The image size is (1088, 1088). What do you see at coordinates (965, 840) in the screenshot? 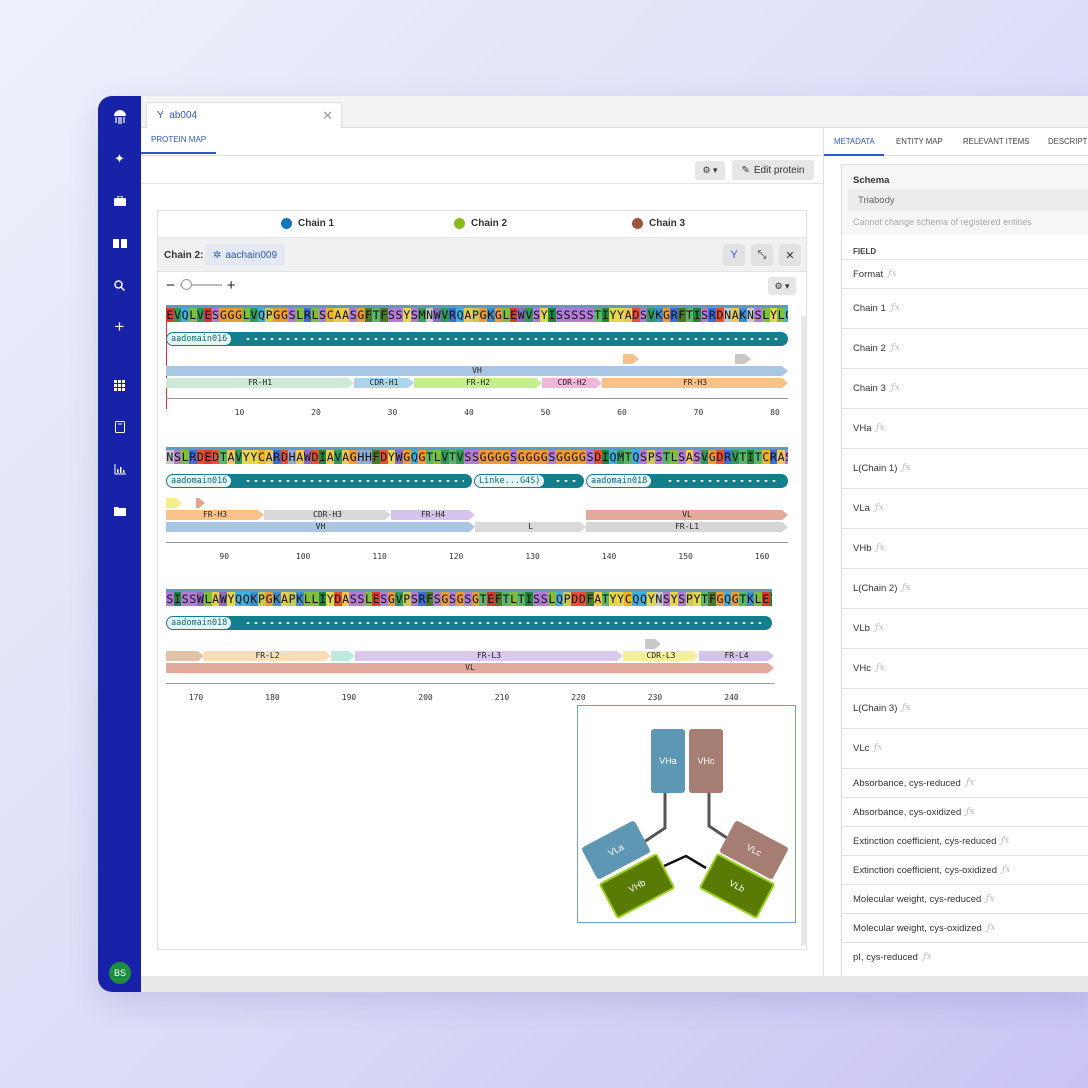
I see `metadata-field-row: Extinction coefficient, cys-reduced ƒx` at bounding box center [965, 840].